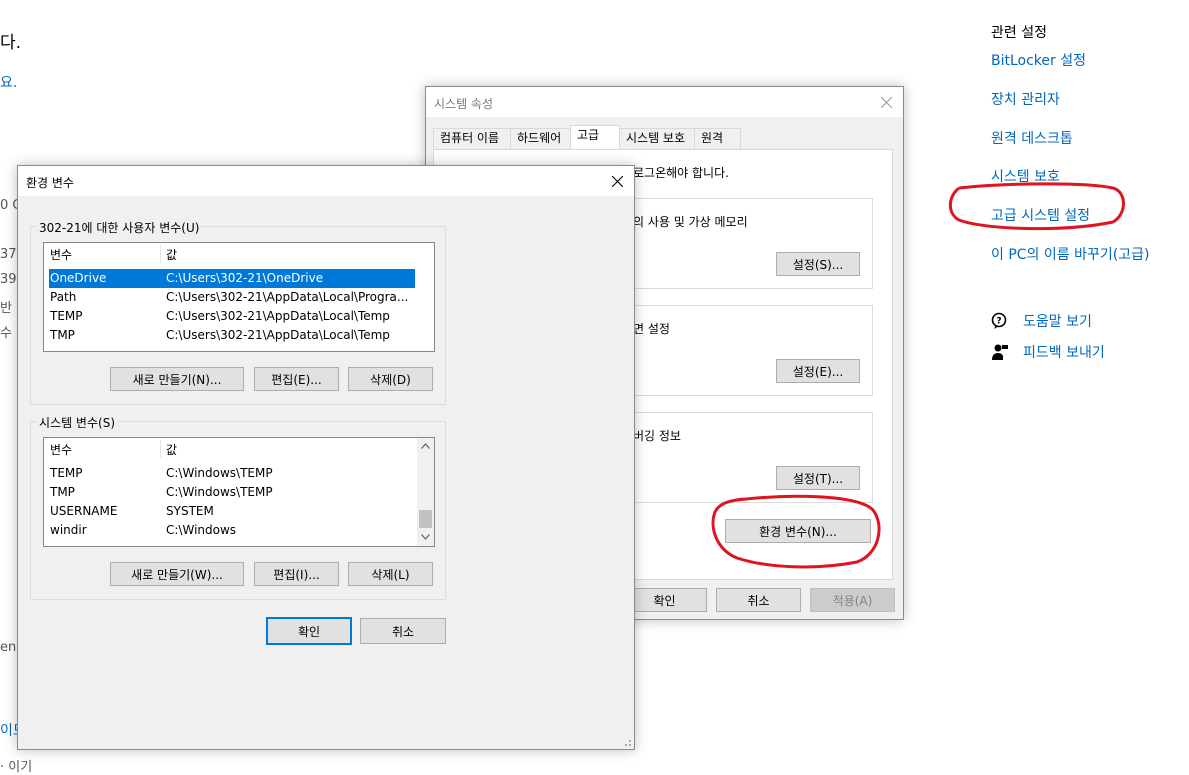 The width and height of the screenshot is (1189, 775). Describe the element at coordinates (6, 333) in the screenshot. I see `cut-text: 수` at that location.